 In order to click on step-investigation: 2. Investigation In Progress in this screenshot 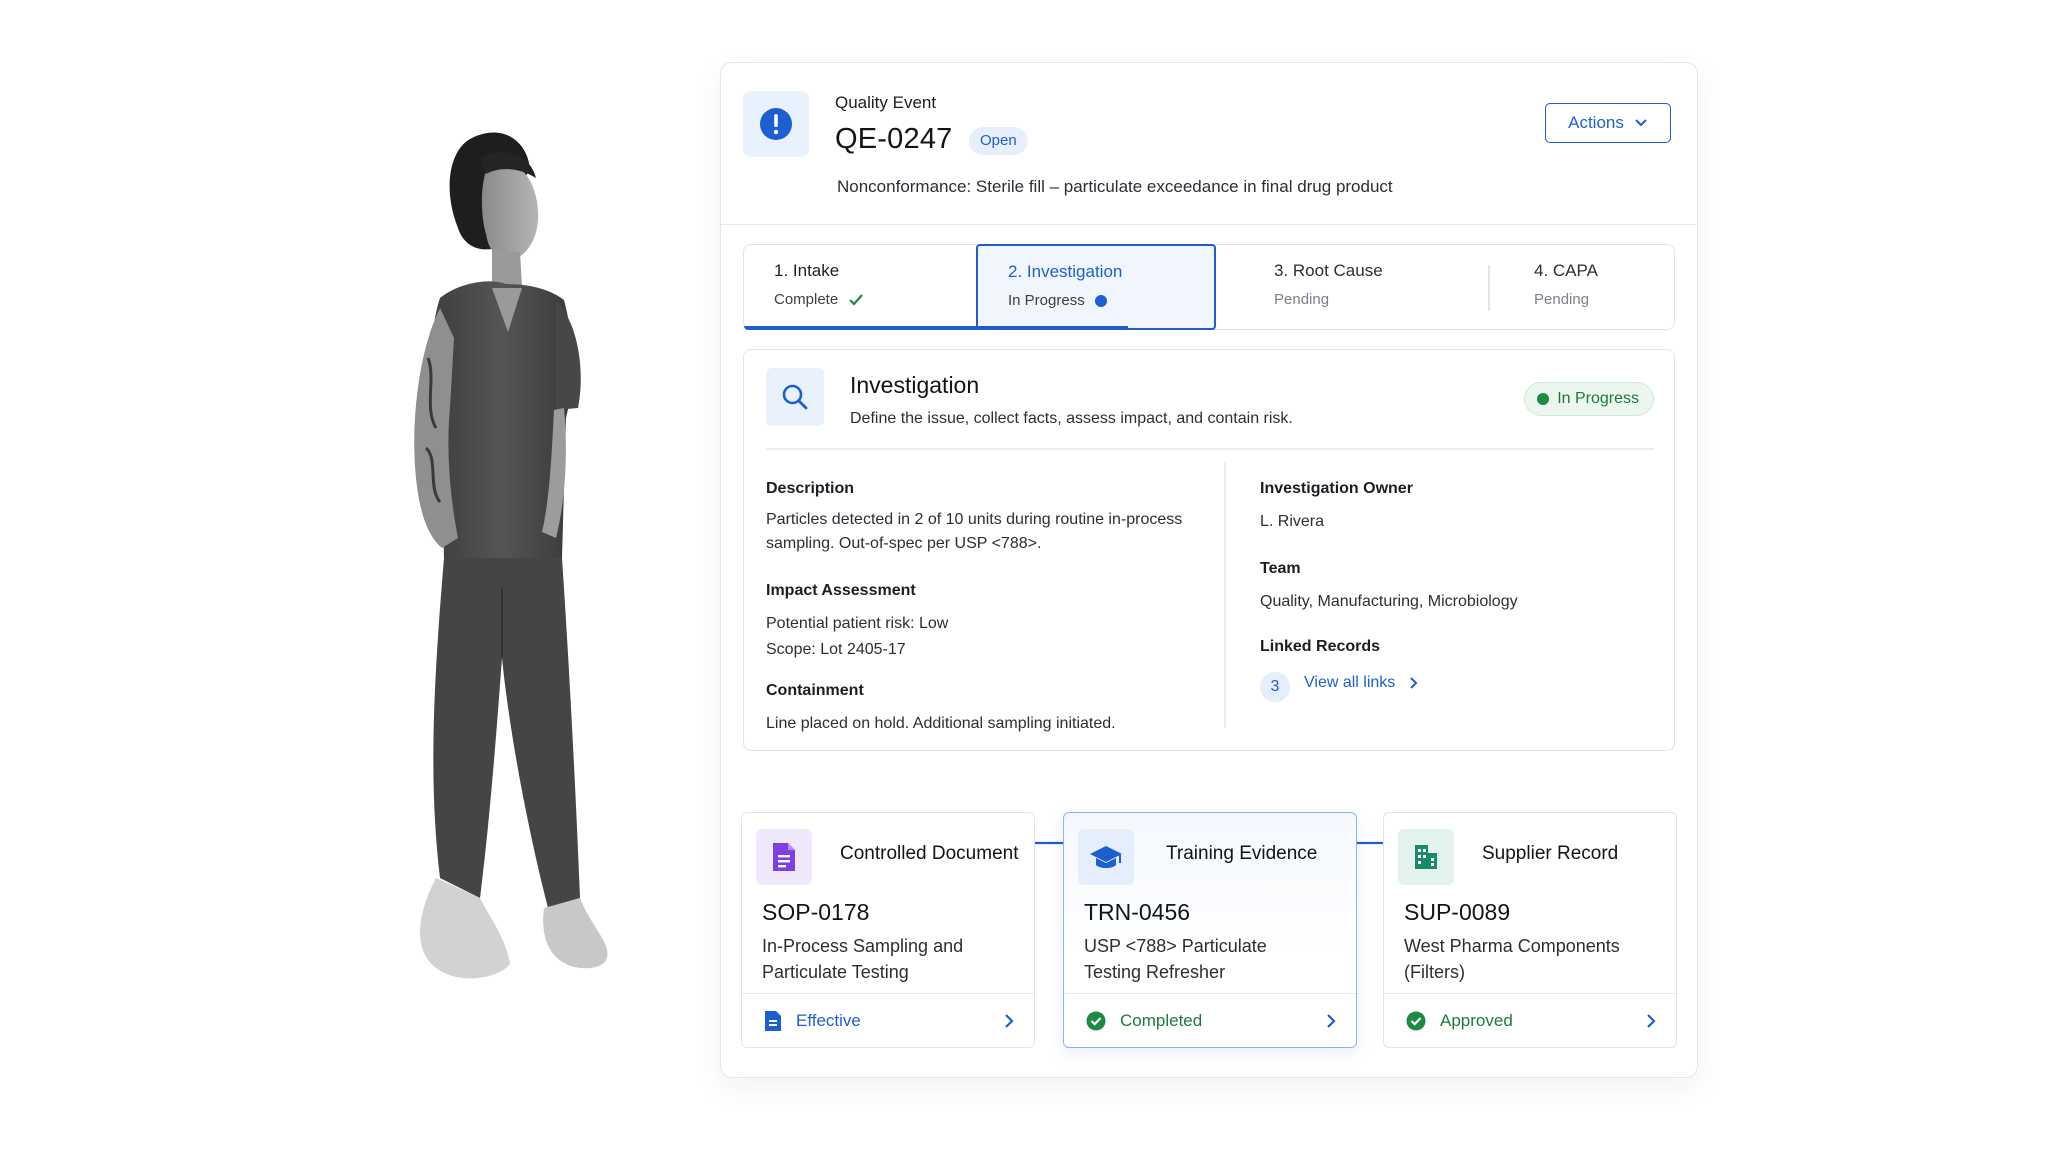, I will do `click(1096, 287)`.